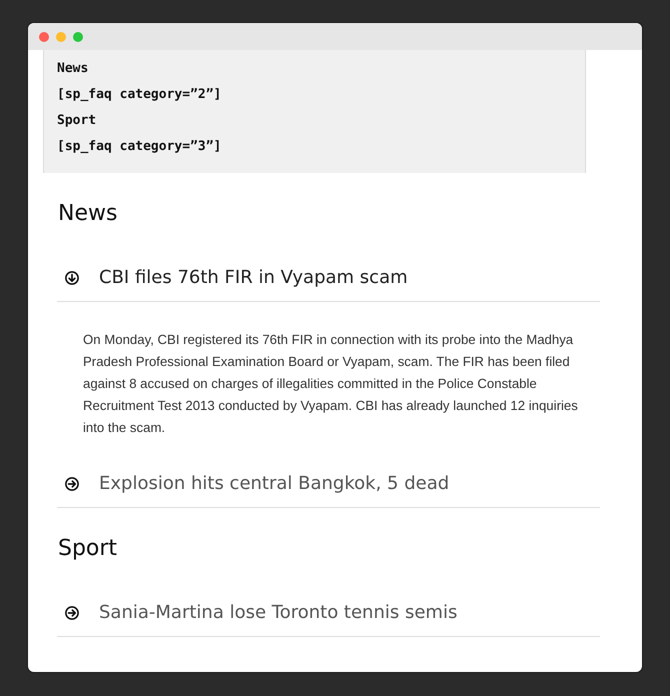 The height and width of the screenshot is (696, 670). Describe the element at coordinates (87, 214) in the screenshot. I see `section-heading: News` at that location.